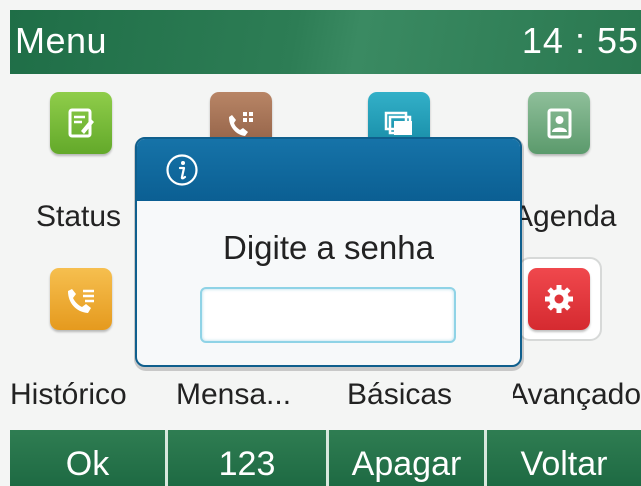 The image size is (641, 486). What do you see at coordinates (89, 458) in the screenshot?
I see `ok-softkey: Ok` at bounding box center [89, 458].